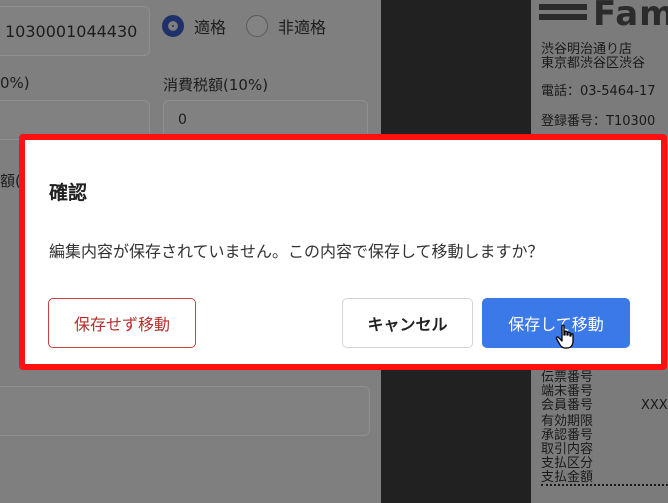 This screenshot has height=503, width=668. I want to click on receipt-address: 東京都渋谷区渋谷, so click(593, 63).